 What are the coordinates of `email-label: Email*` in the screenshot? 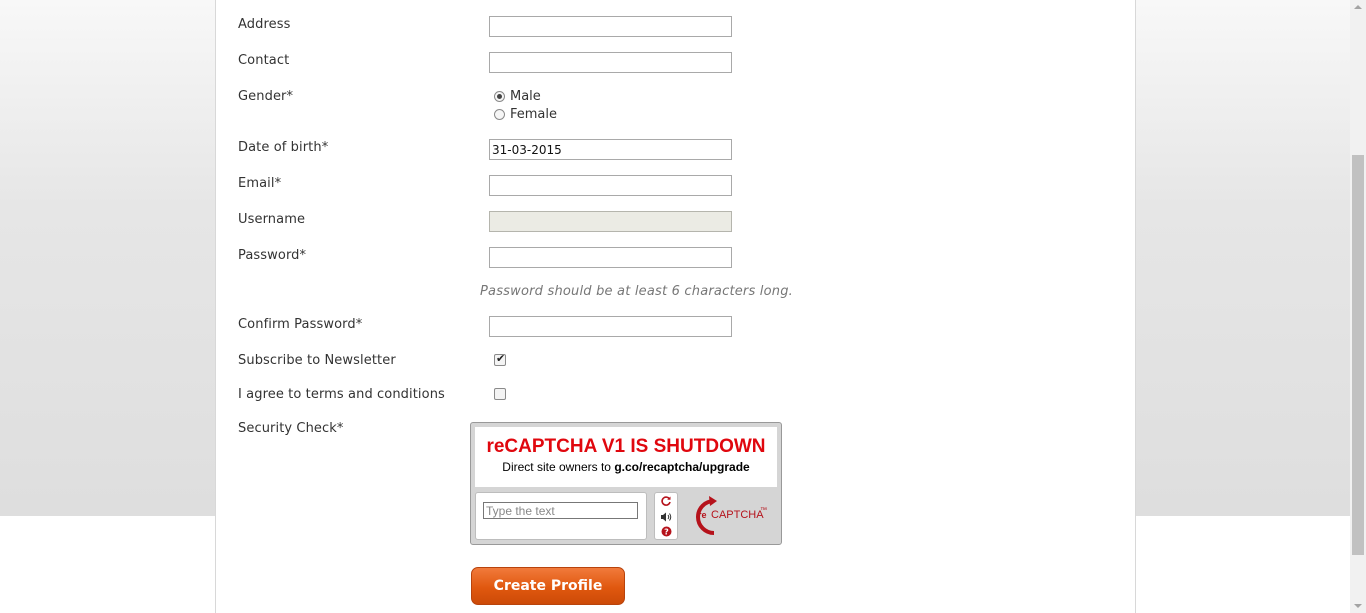 It's located at (260, 183).